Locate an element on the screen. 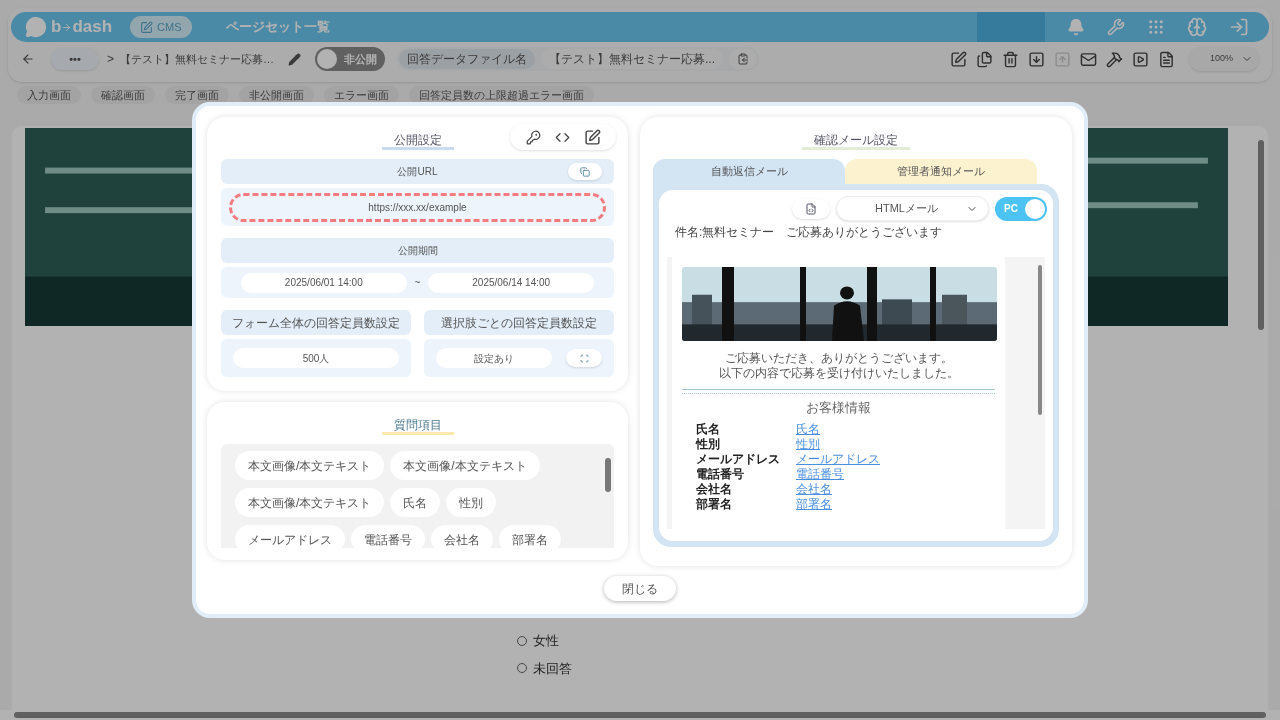 This screenshot has height=720, width=1280. limit-field: 設定あり is located at coordinates (494, 358).